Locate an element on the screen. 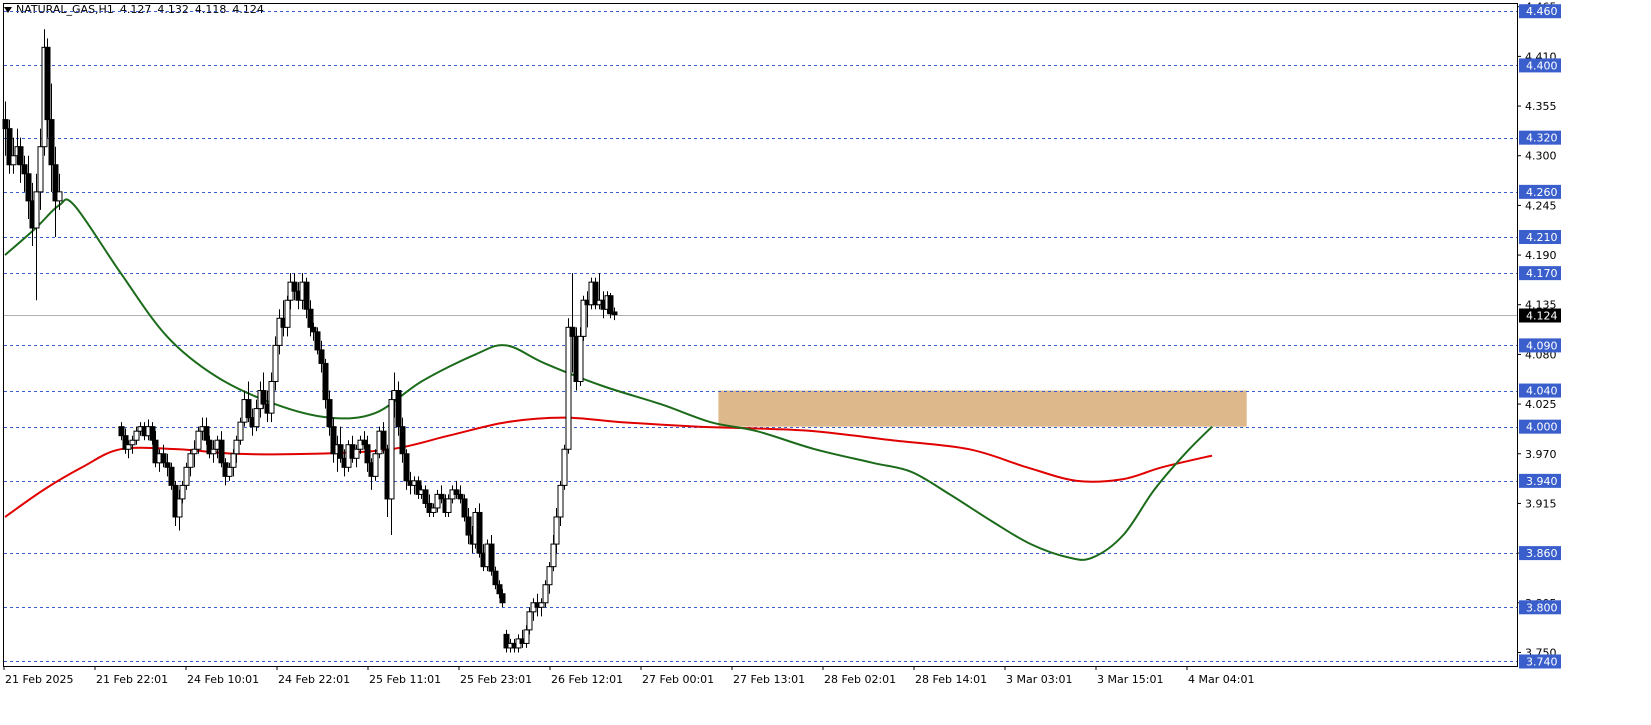  level-label-text: 4.260 is located at coordinates (1542, 192).